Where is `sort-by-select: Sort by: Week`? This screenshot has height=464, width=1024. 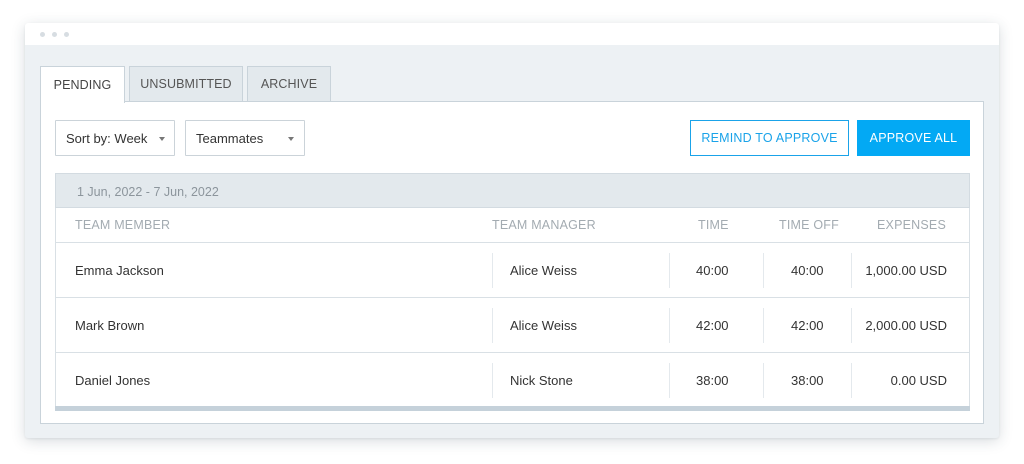 sort-by-select: Sort by: Week is located at coordinates (115, 138).